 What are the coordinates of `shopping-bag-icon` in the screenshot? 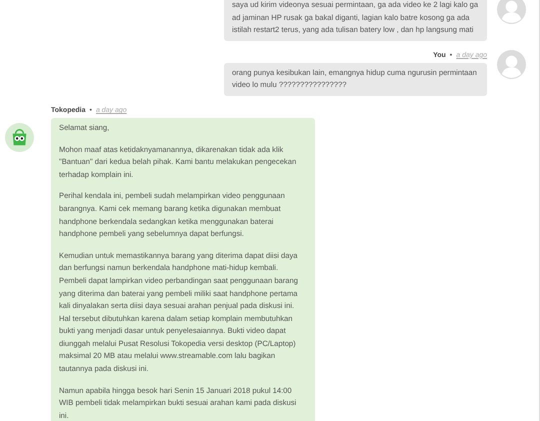 It's located at (19, 137).